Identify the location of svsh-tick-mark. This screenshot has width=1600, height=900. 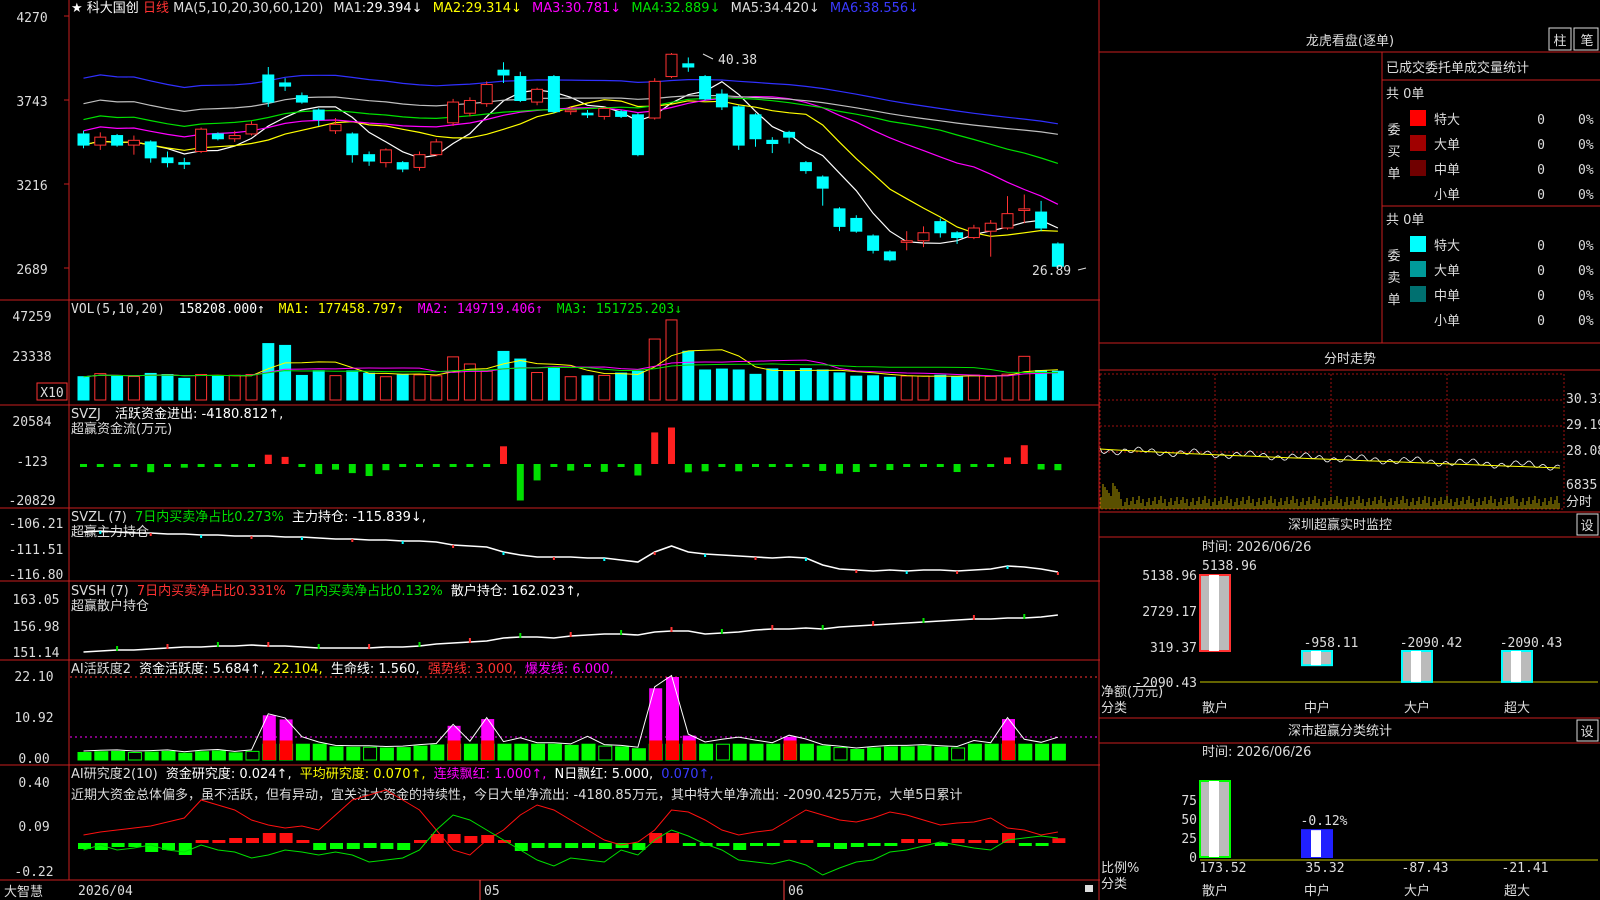
(570, 634).